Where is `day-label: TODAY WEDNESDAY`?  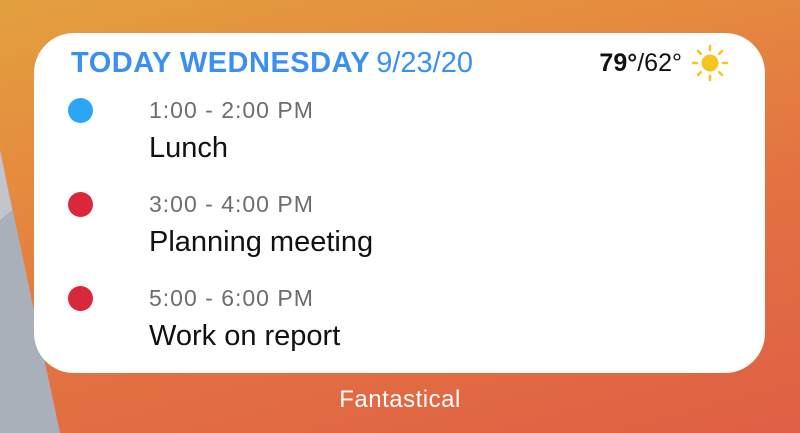
day-label: TODAY WEDNESDAY is located at coordinates (221, 63).